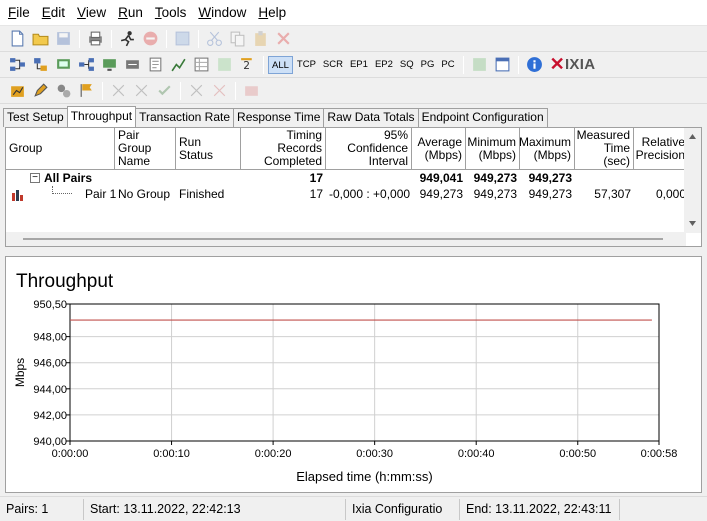  Describe the element at coordinates (447, 65) in the screenshot. I see `protocol-pc-button: PC` at that location.